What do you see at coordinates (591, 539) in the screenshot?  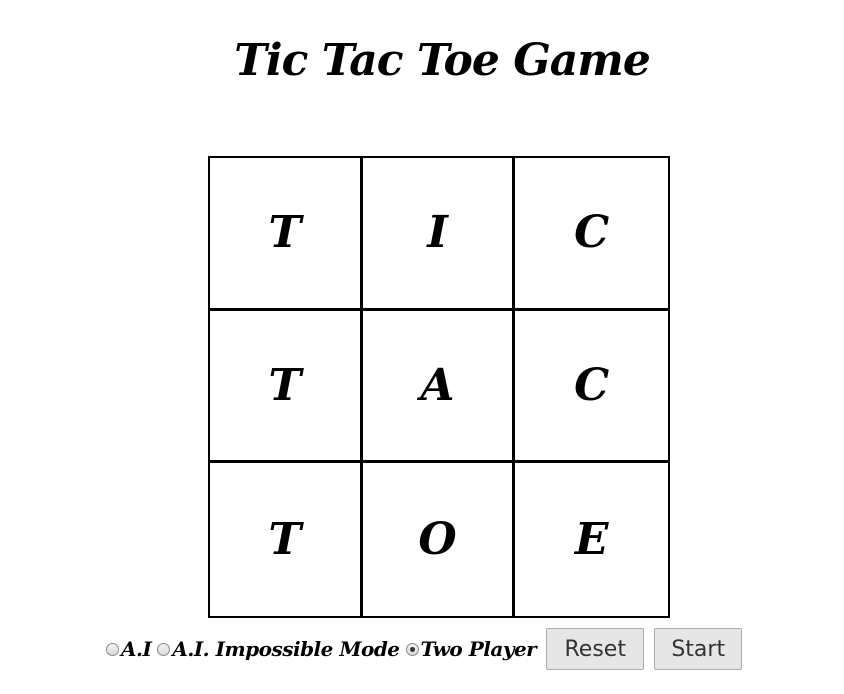 I see `board-cell-9: E` at bounding box center [591, 539].